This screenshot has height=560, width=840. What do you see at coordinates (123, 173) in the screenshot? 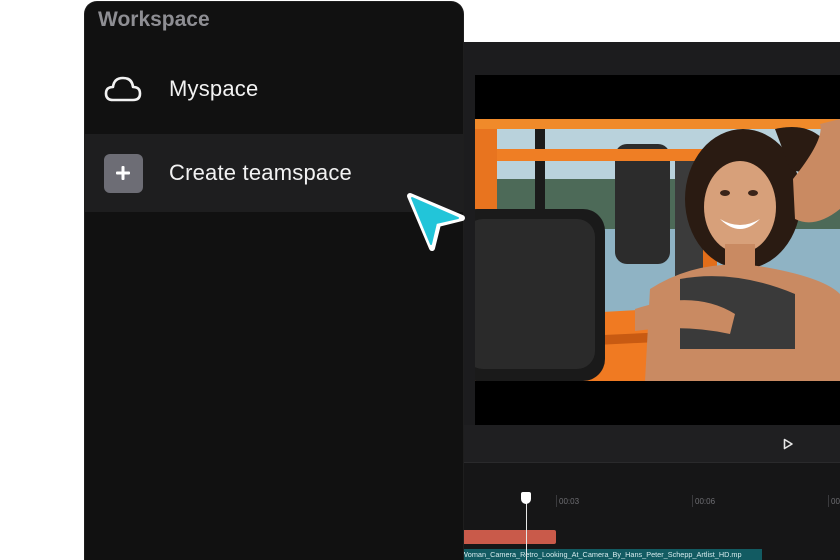
I see `plus-icon` at bounding box center [123, 173].